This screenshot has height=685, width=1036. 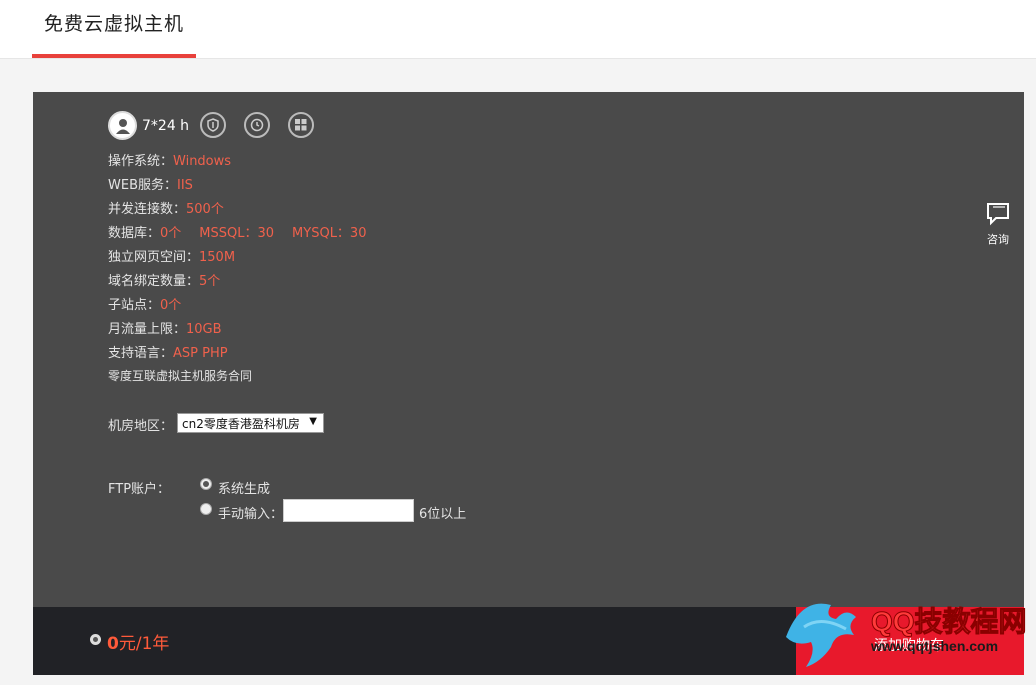 What do you see at coordinates (213, 125) in the screenshot?
I see `shield-icon` at bounding box center [213, 125].